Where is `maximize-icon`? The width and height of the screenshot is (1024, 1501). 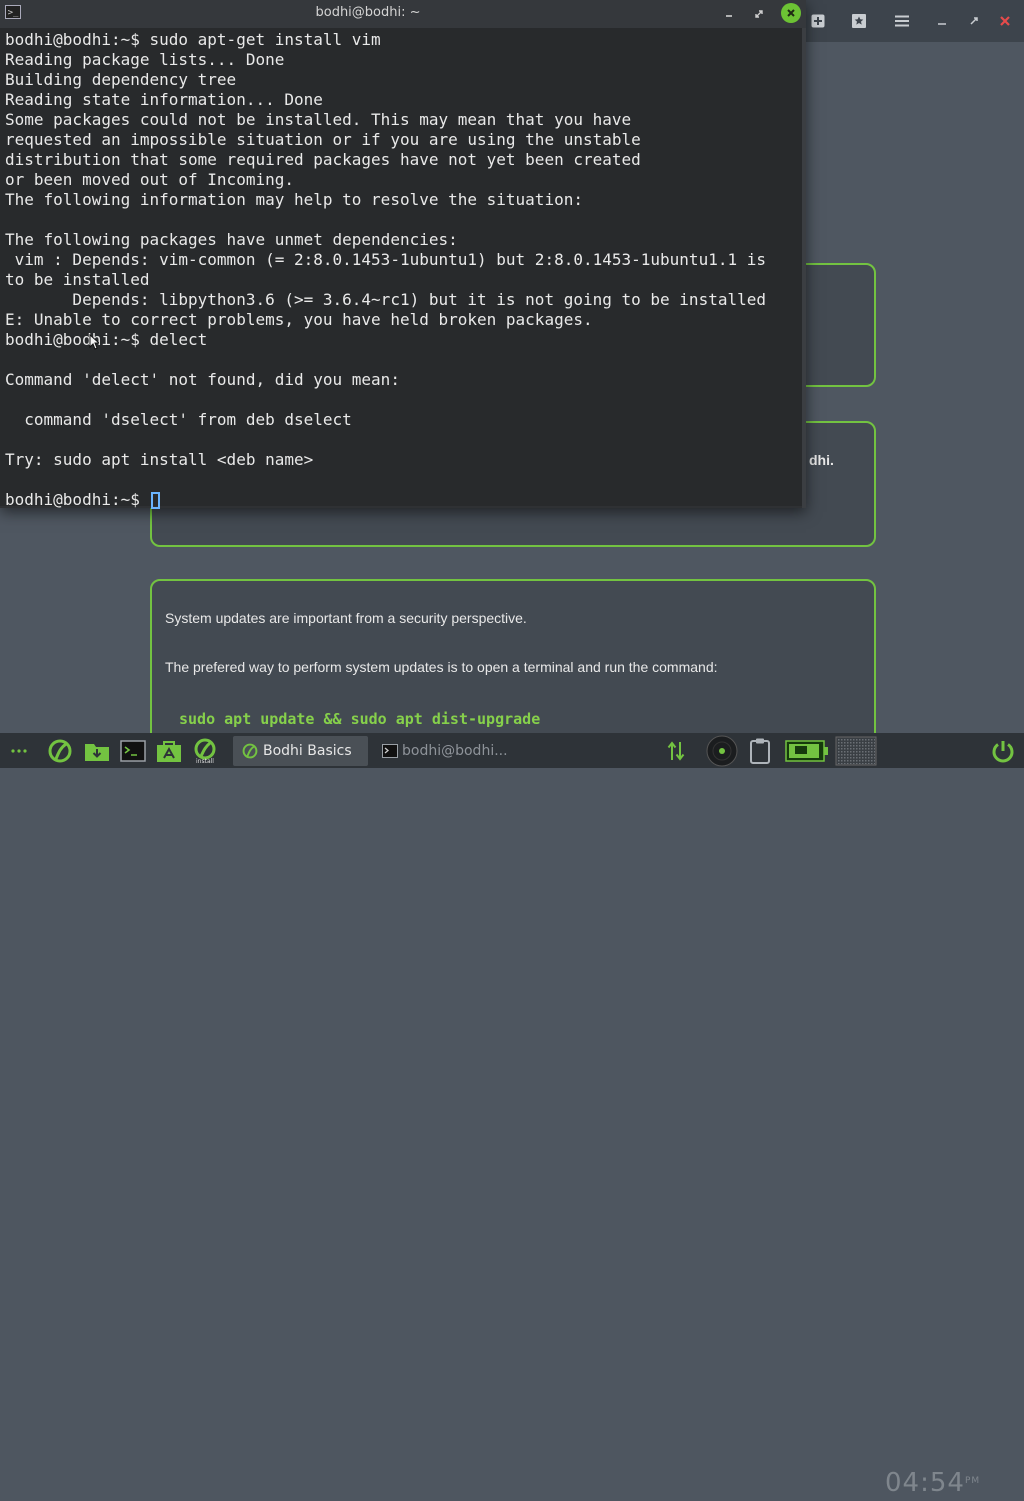 maximize-icon is located at coordinates (759, 14).